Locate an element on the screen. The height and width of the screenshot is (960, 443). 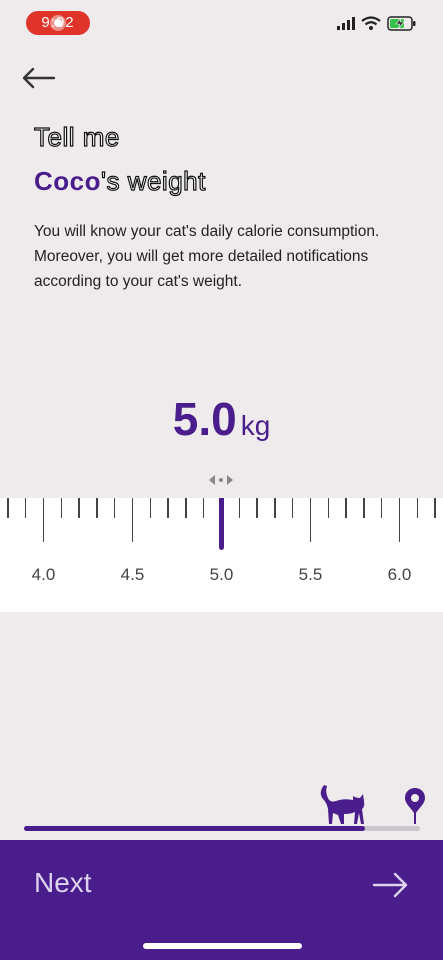
title-line-2: Coco's weight is located at coordinates (120, 181).